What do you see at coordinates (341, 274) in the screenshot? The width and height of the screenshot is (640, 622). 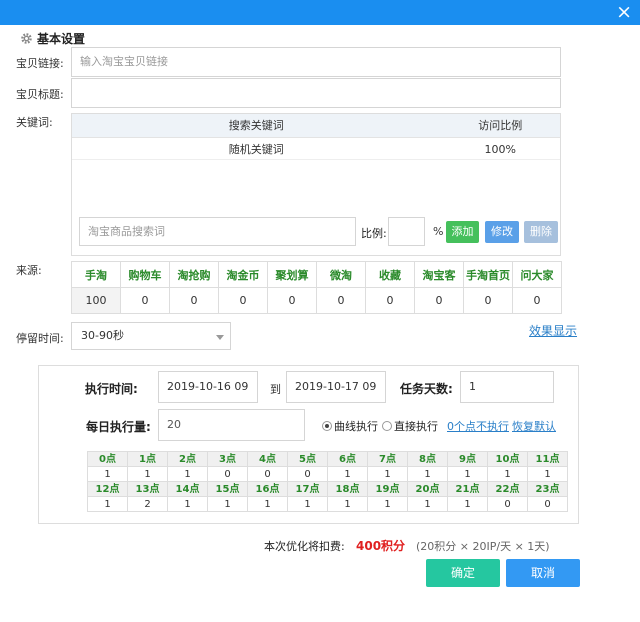 I see `source-header: 微淘` at bounding box center [341, 274].